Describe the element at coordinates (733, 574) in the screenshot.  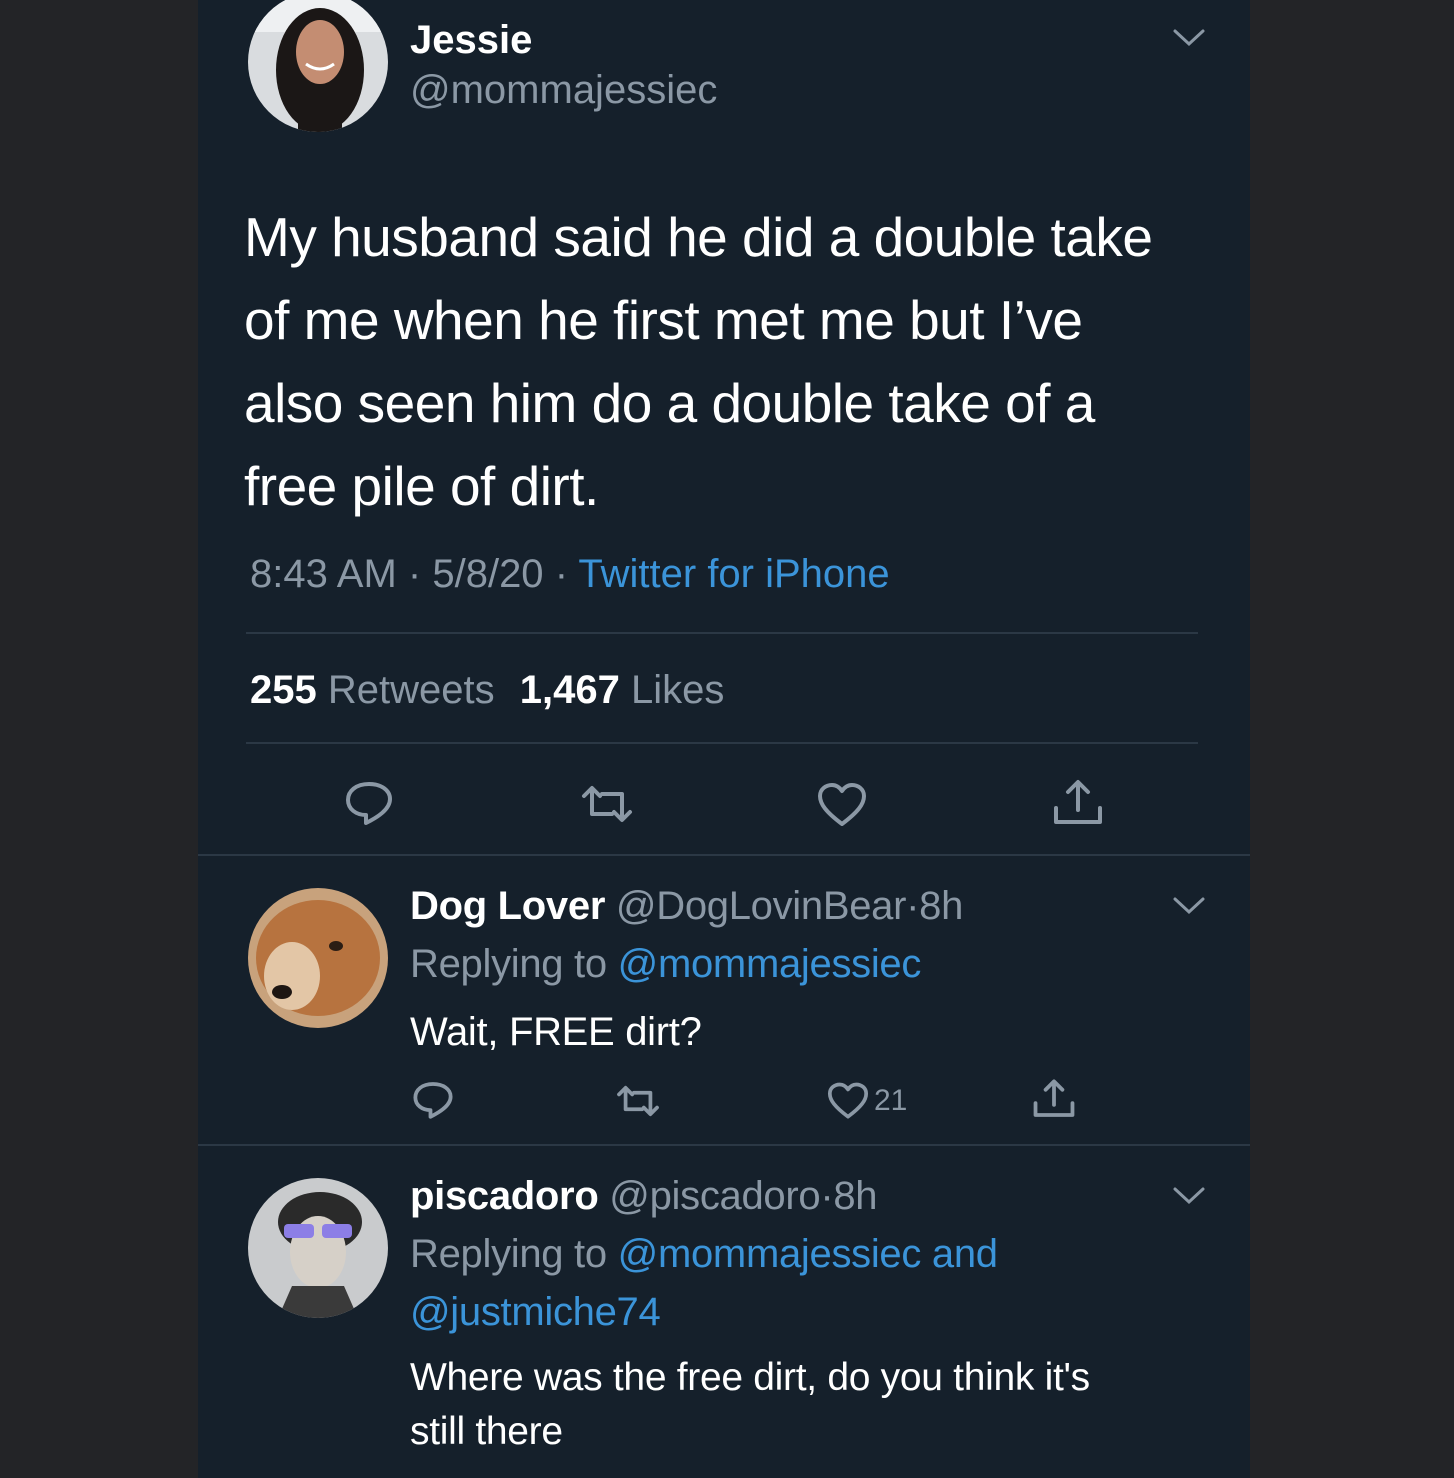
I see `tweet-source-link: Twitter for iPhone` at that location.